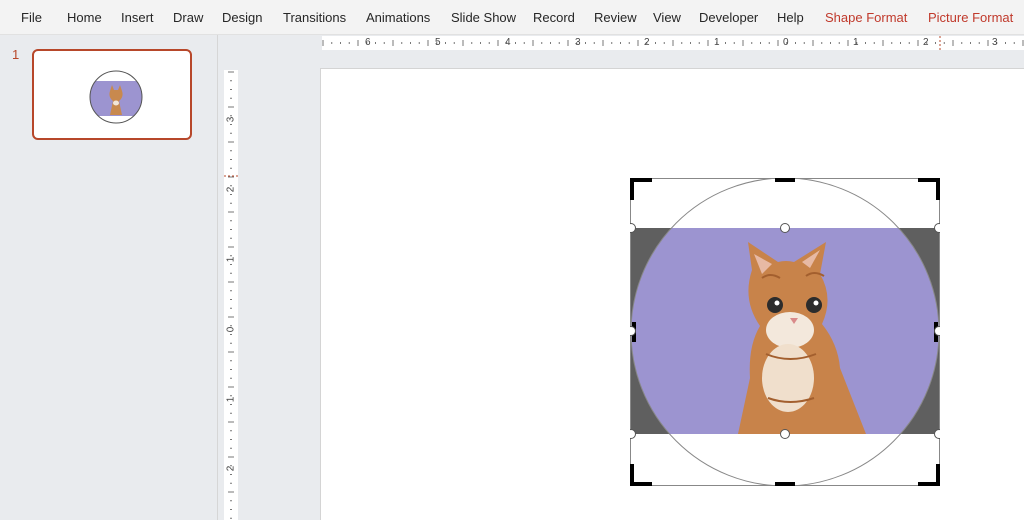  What do you see at coordinates (728, 17) in the screenshot?
I see `tab-developer: Developer` at bounding box center [728, 17].